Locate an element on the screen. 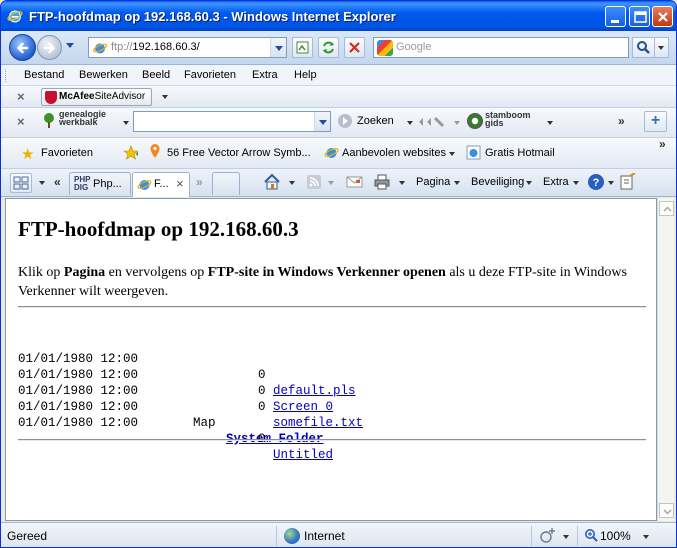 This screenshot has width=677, height=548. intro-bold-pagina: Pagina is located at coordinates (84, 272).